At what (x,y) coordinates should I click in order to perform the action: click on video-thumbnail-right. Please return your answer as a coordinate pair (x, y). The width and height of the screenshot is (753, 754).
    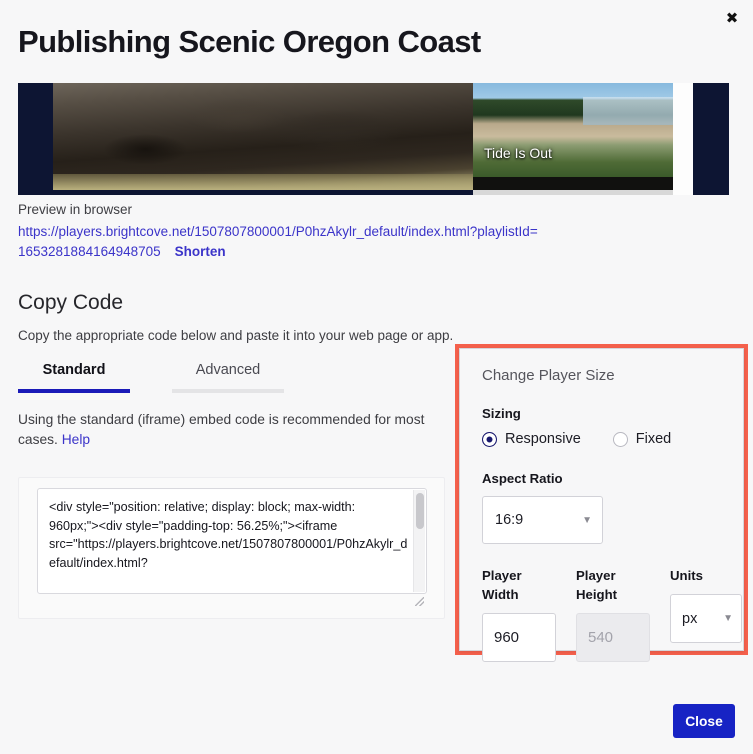
    Looking at the image, I should click on (573, 136).